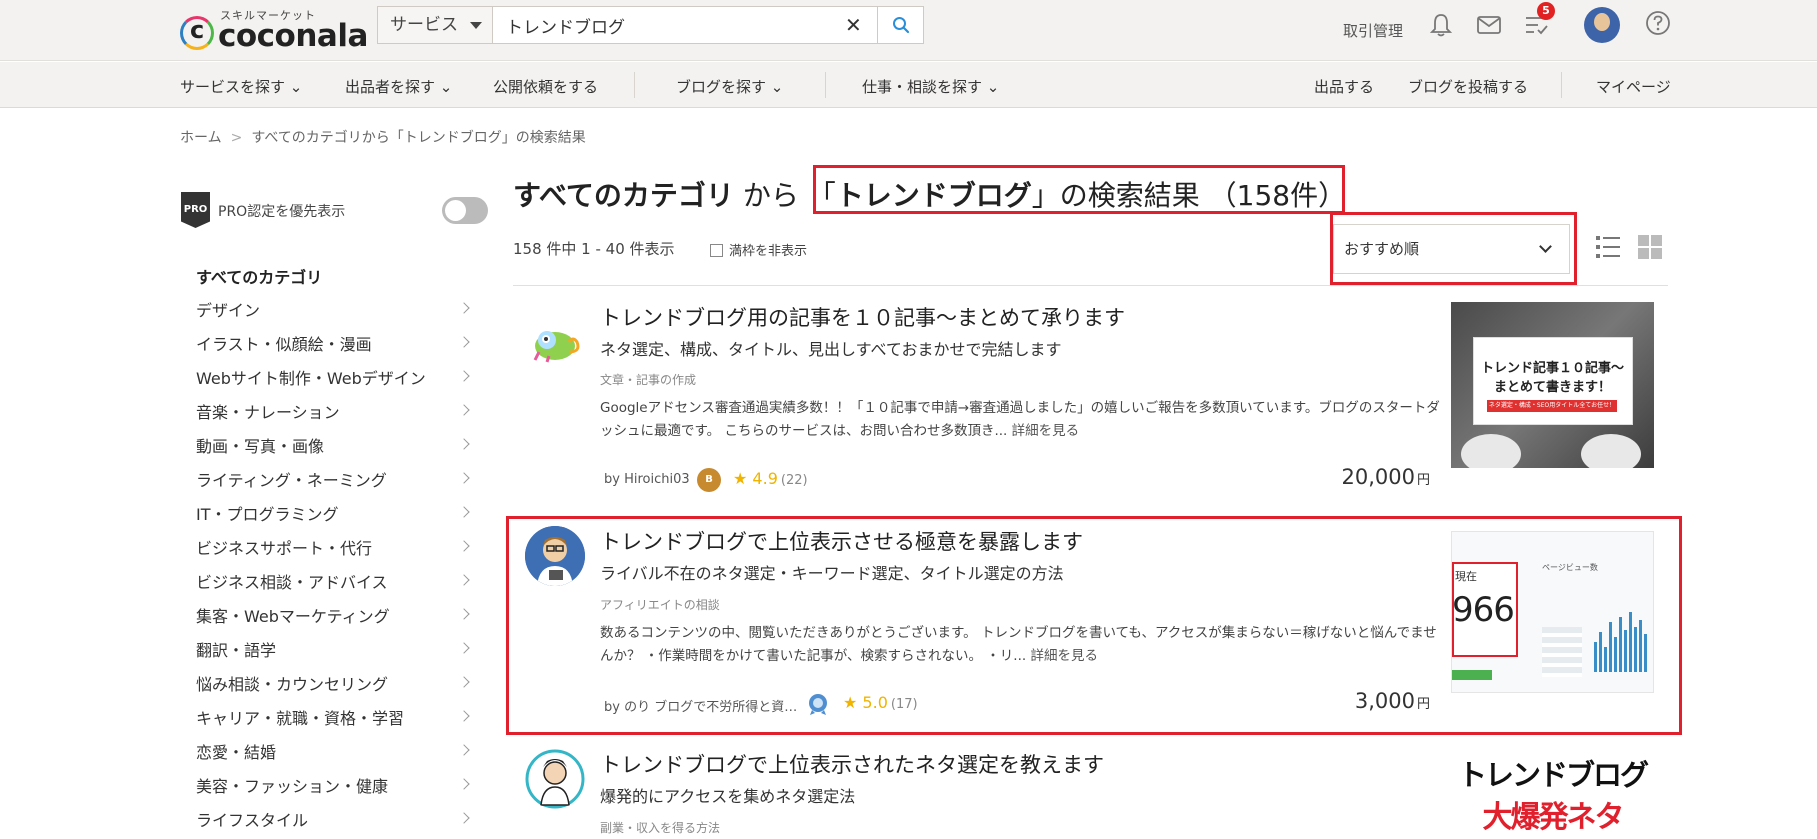 This screenshot has width=1817, height=839. What do you see at coordinates (201, 138) in the screenshot?
I see `breadcrumb-home: ホーム` at bounding box center [201, 138].